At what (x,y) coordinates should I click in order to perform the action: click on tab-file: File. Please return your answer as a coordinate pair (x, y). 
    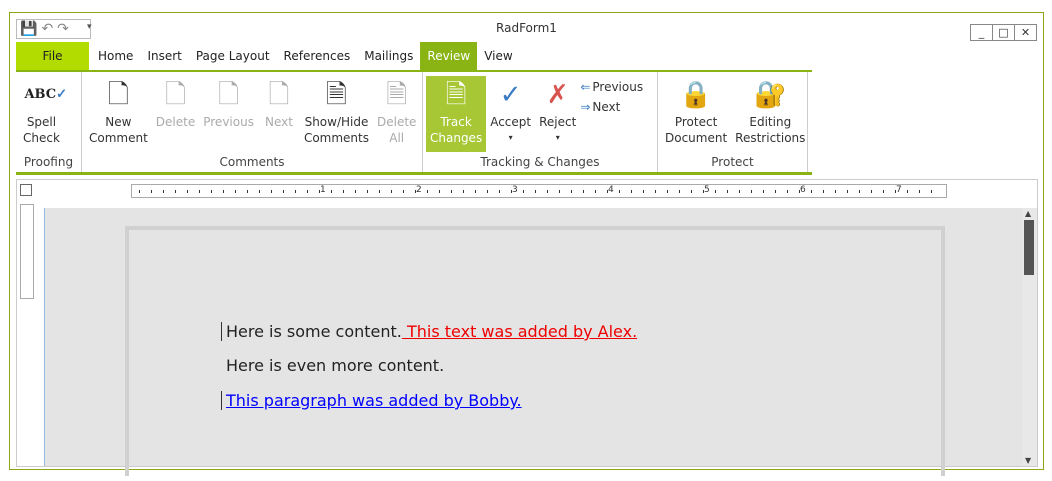
    Looking at the image, I should click on (52, 56).